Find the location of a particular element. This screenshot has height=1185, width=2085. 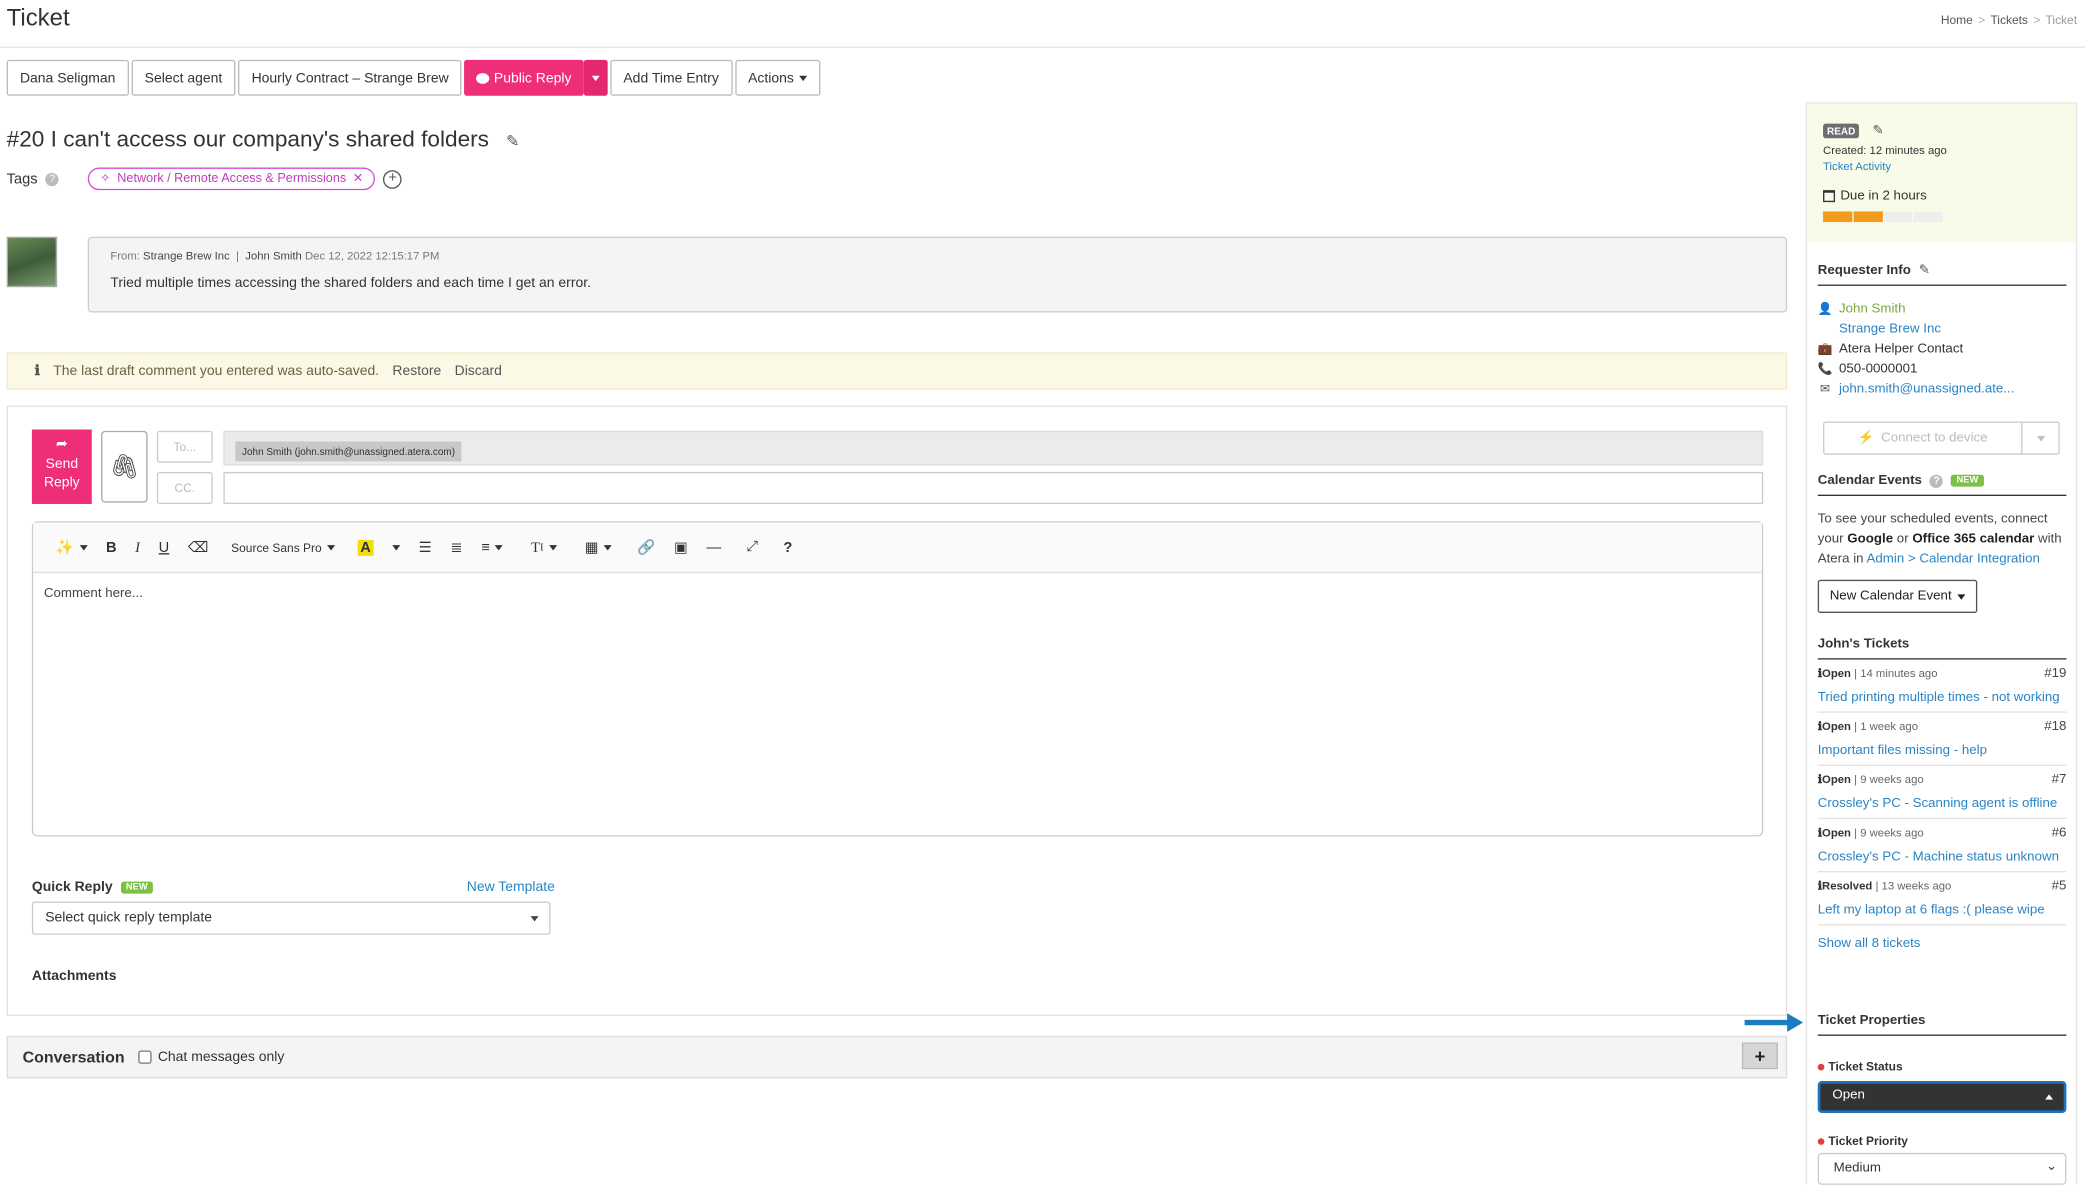

numbered-list-icon: ≣ is located at coordinates (456, 547).